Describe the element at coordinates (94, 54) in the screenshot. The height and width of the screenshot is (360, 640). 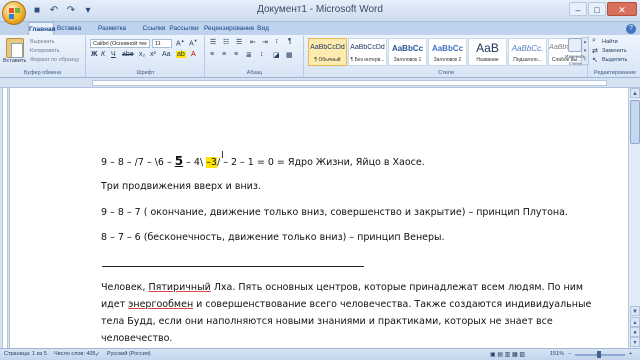
I see `bold-icon: Ж` at that location.